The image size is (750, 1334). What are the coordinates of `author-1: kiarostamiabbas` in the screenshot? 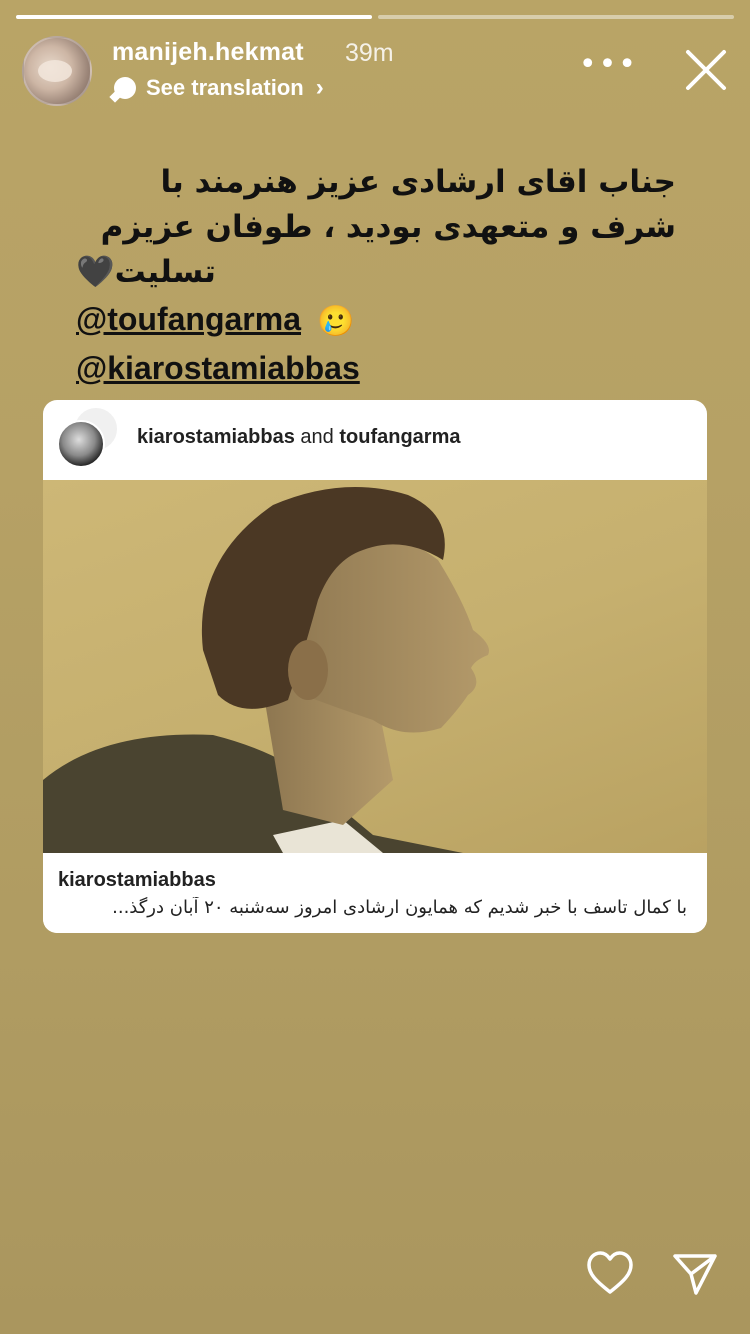 It's located at (216, 437).